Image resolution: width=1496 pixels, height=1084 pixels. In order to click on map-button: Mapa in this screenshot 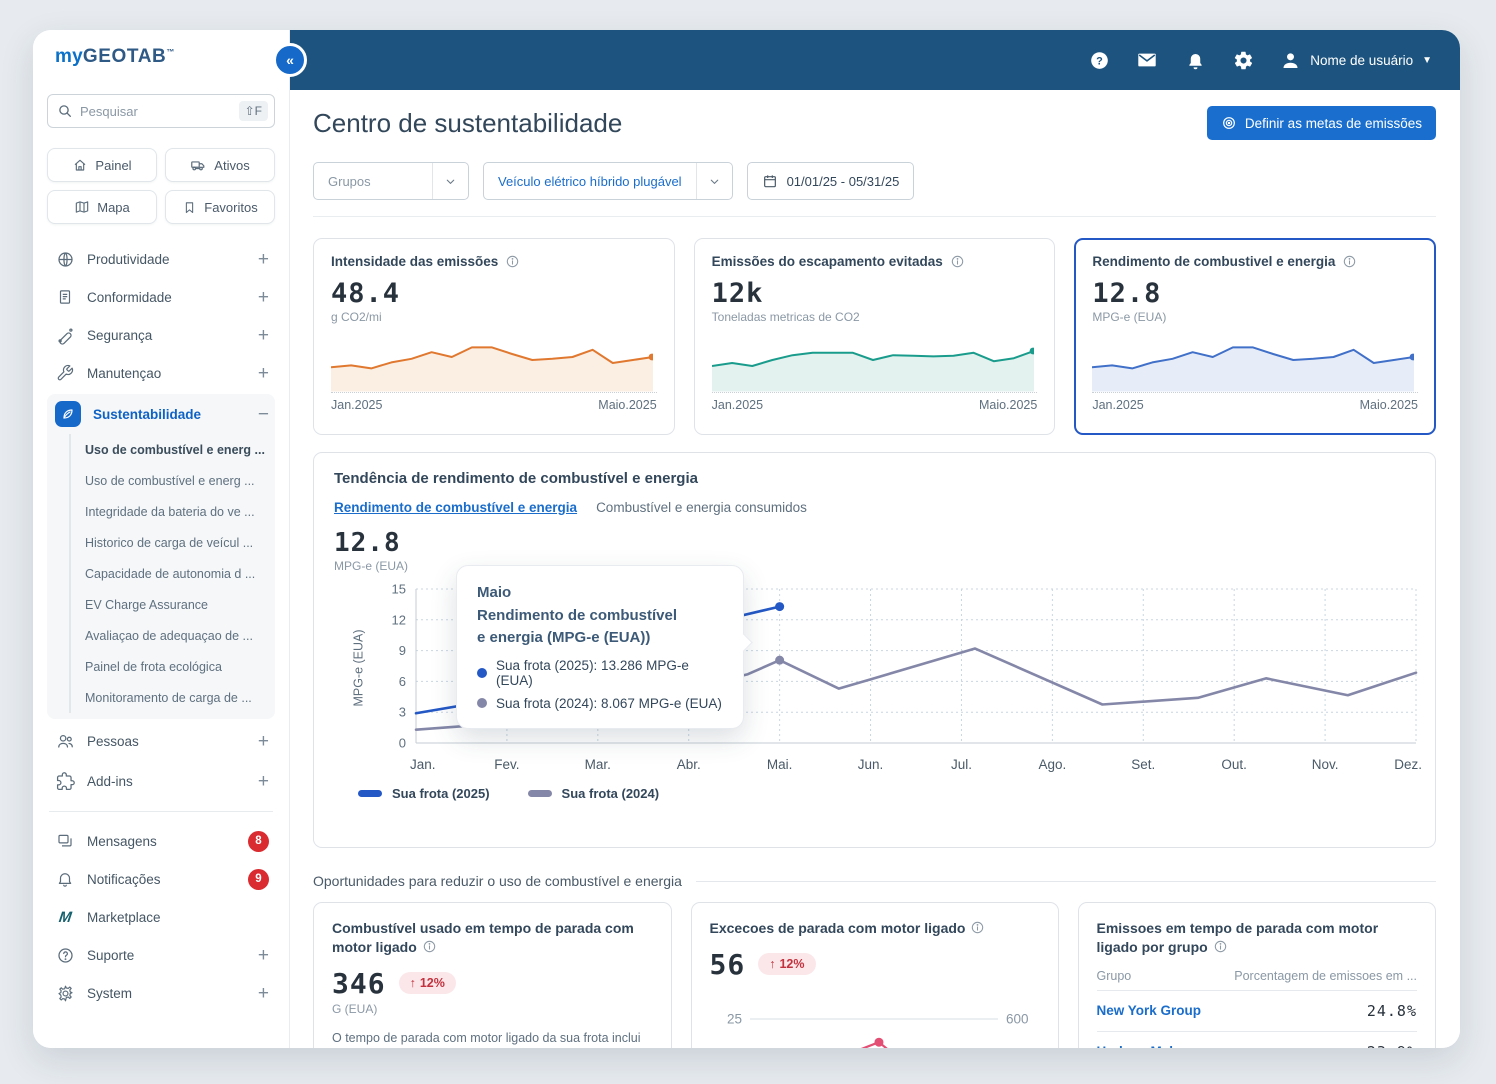, I will do `click(102, 207)`.